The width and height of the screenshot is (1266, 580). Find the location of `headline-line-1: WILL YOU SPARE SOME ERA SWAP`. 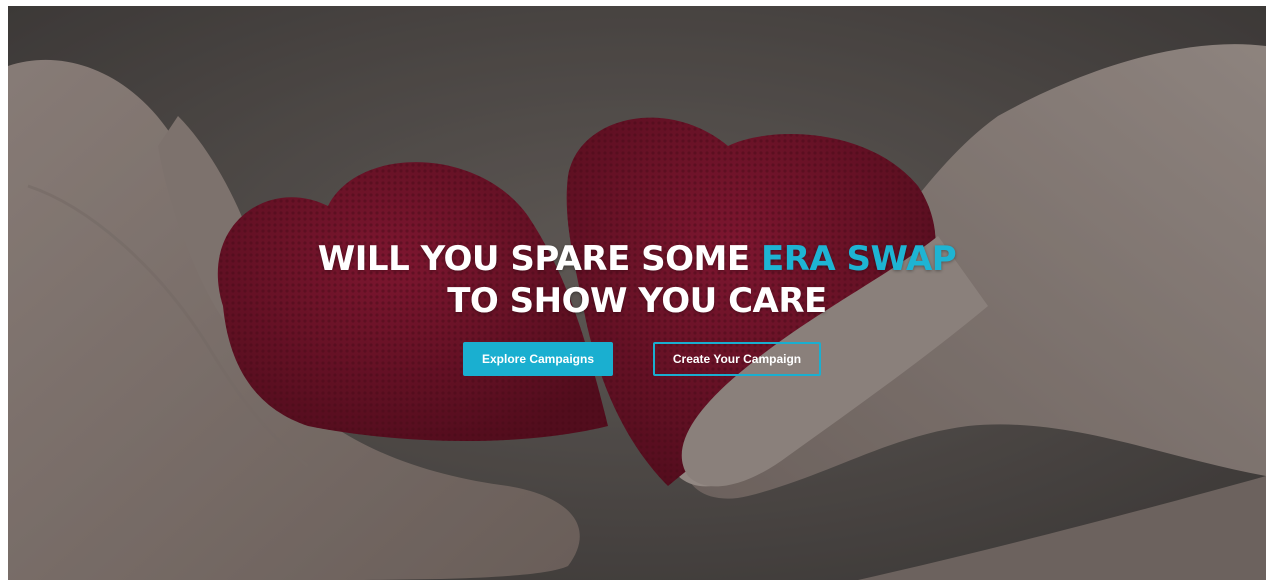

headline-line-1: WILL YOU SPARE SOME ERA SWAP is located at coordinates (637, 259).